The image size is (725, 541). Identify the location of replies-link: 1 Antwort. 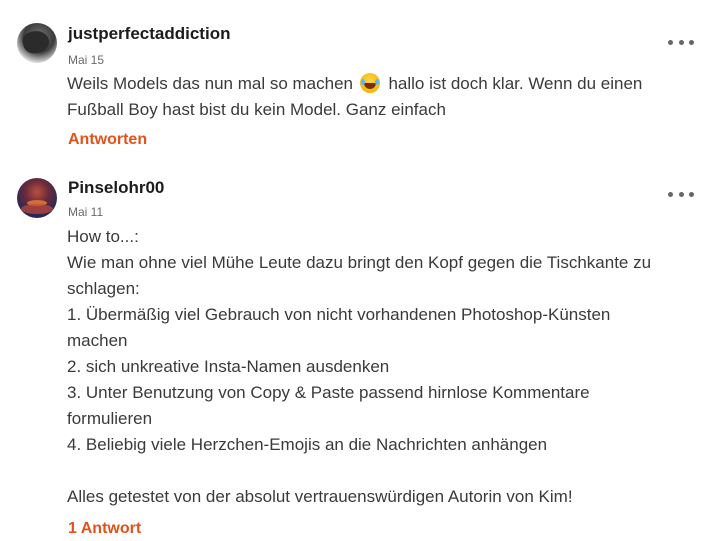
(104, 529).